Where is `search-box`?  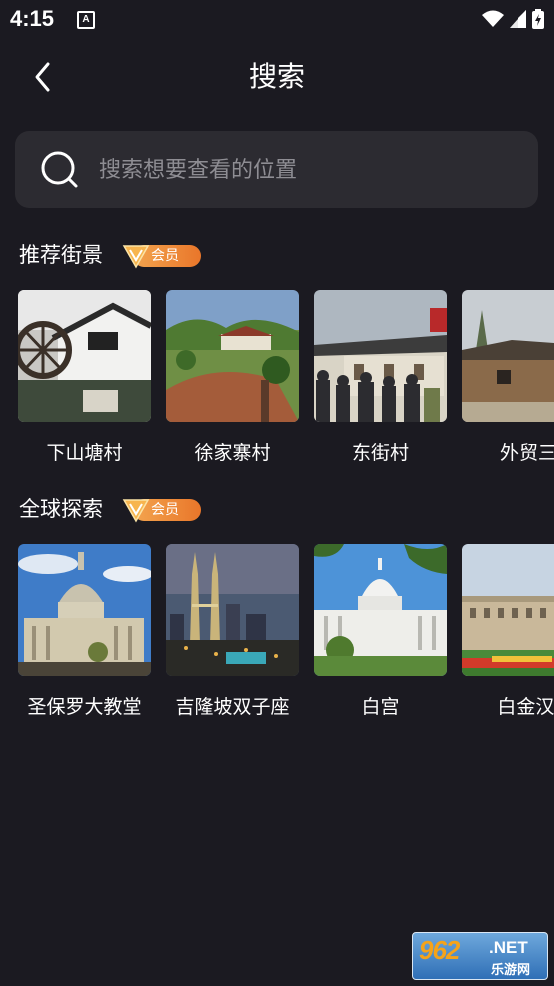
search-box is located at coordinates (276, 169).